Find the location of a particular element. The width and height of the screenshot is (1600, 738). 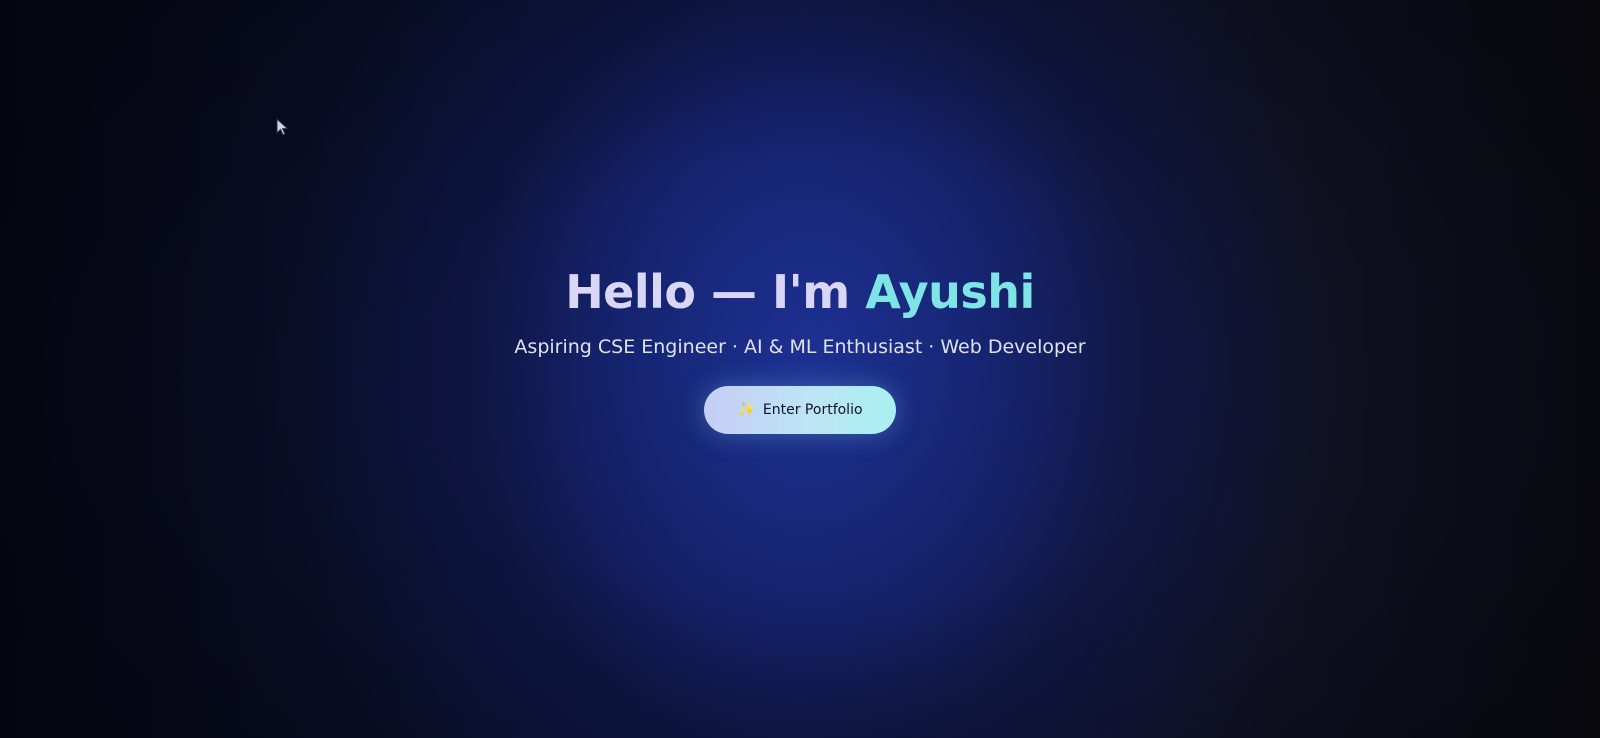

hero-name: Ayushi is located at coordinates (950, 292).